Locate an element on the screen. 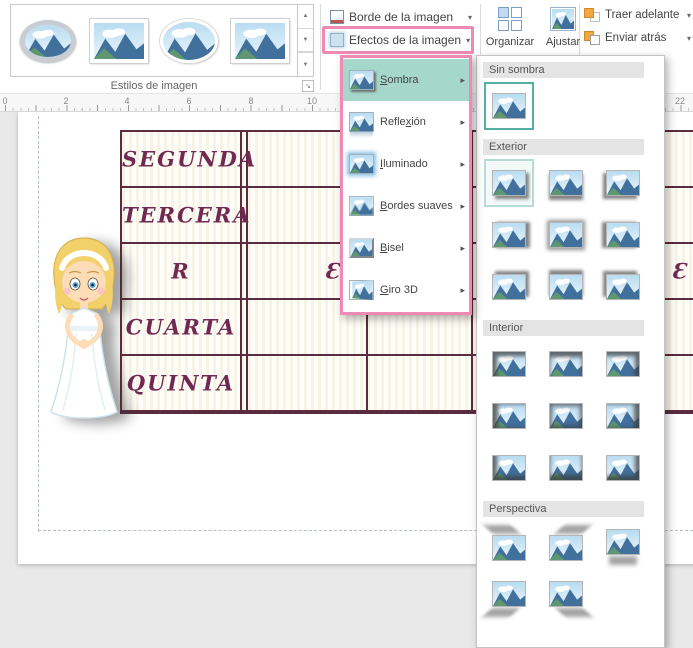 This screenshot has width=693, height=648. table-cell-text: TERCERA is located at coordinates (186, 215).